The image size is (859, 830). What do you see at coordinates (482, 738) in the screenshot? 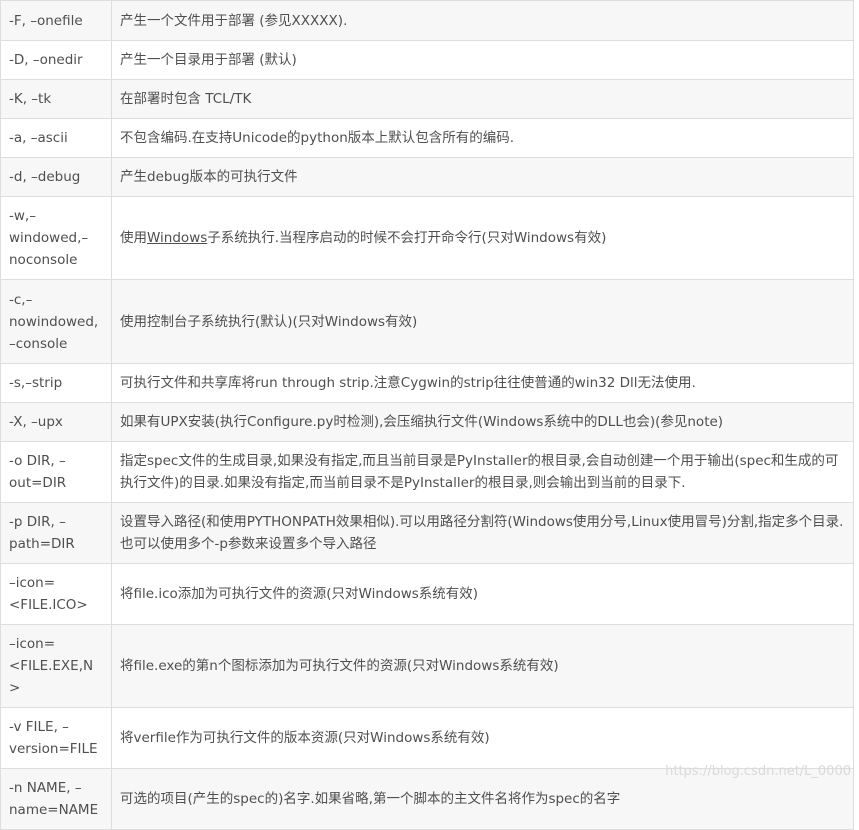
I see `description-cell: 将verfile作为可执行文件的版本资源(只对Windows系统有效)` at bounding box center [482, 738].